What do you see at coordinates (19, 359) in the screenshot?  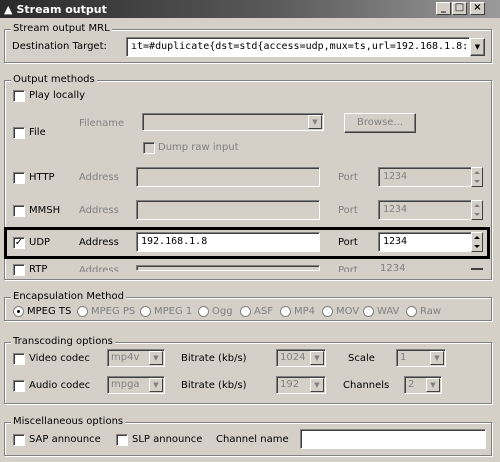 I see `video-codec-checkbox` at bounding box center [19, 359].